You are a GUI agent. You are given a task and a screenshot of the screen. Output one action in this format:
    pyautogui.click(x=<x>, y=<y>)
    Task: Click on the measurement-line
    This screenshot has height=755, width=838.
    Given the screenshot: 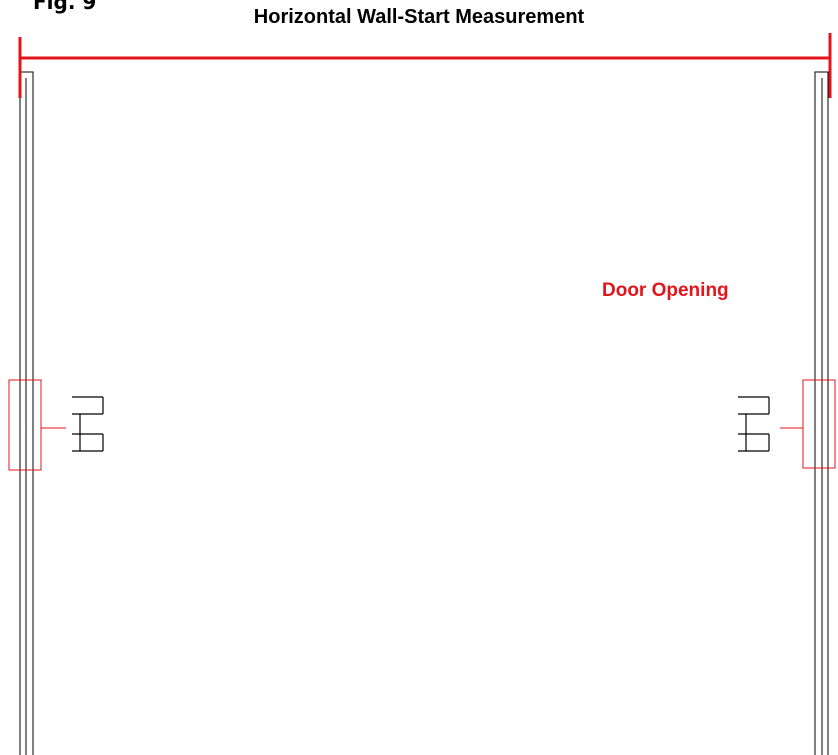 What is the action you would take?
    pyautogui.click(x=425, y=65)
    